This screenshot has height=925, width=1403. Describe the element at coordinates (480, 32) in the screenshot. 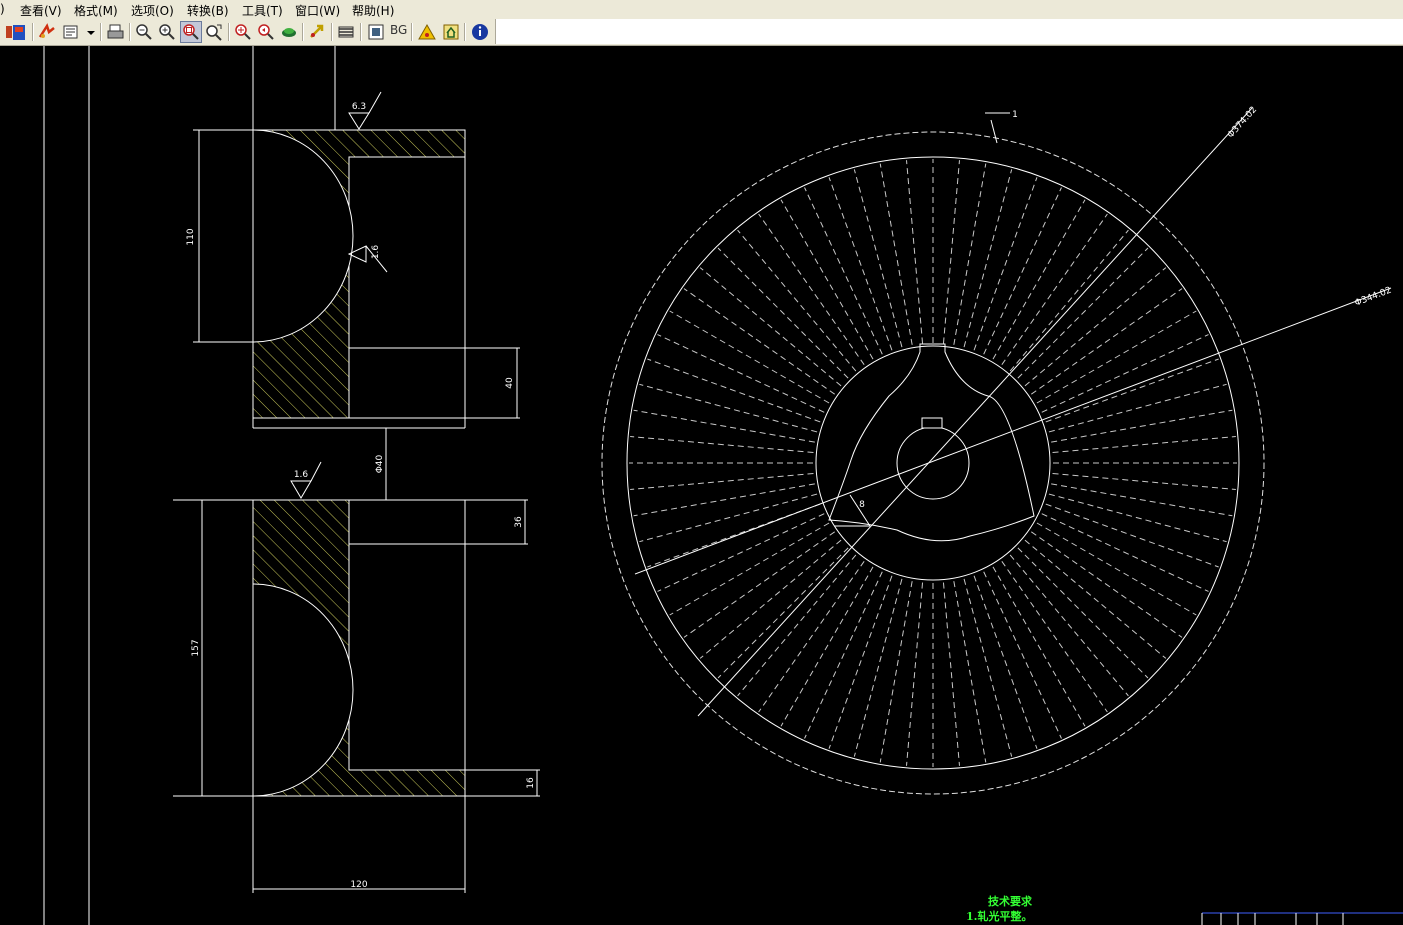

I see `info-icon` at that location.